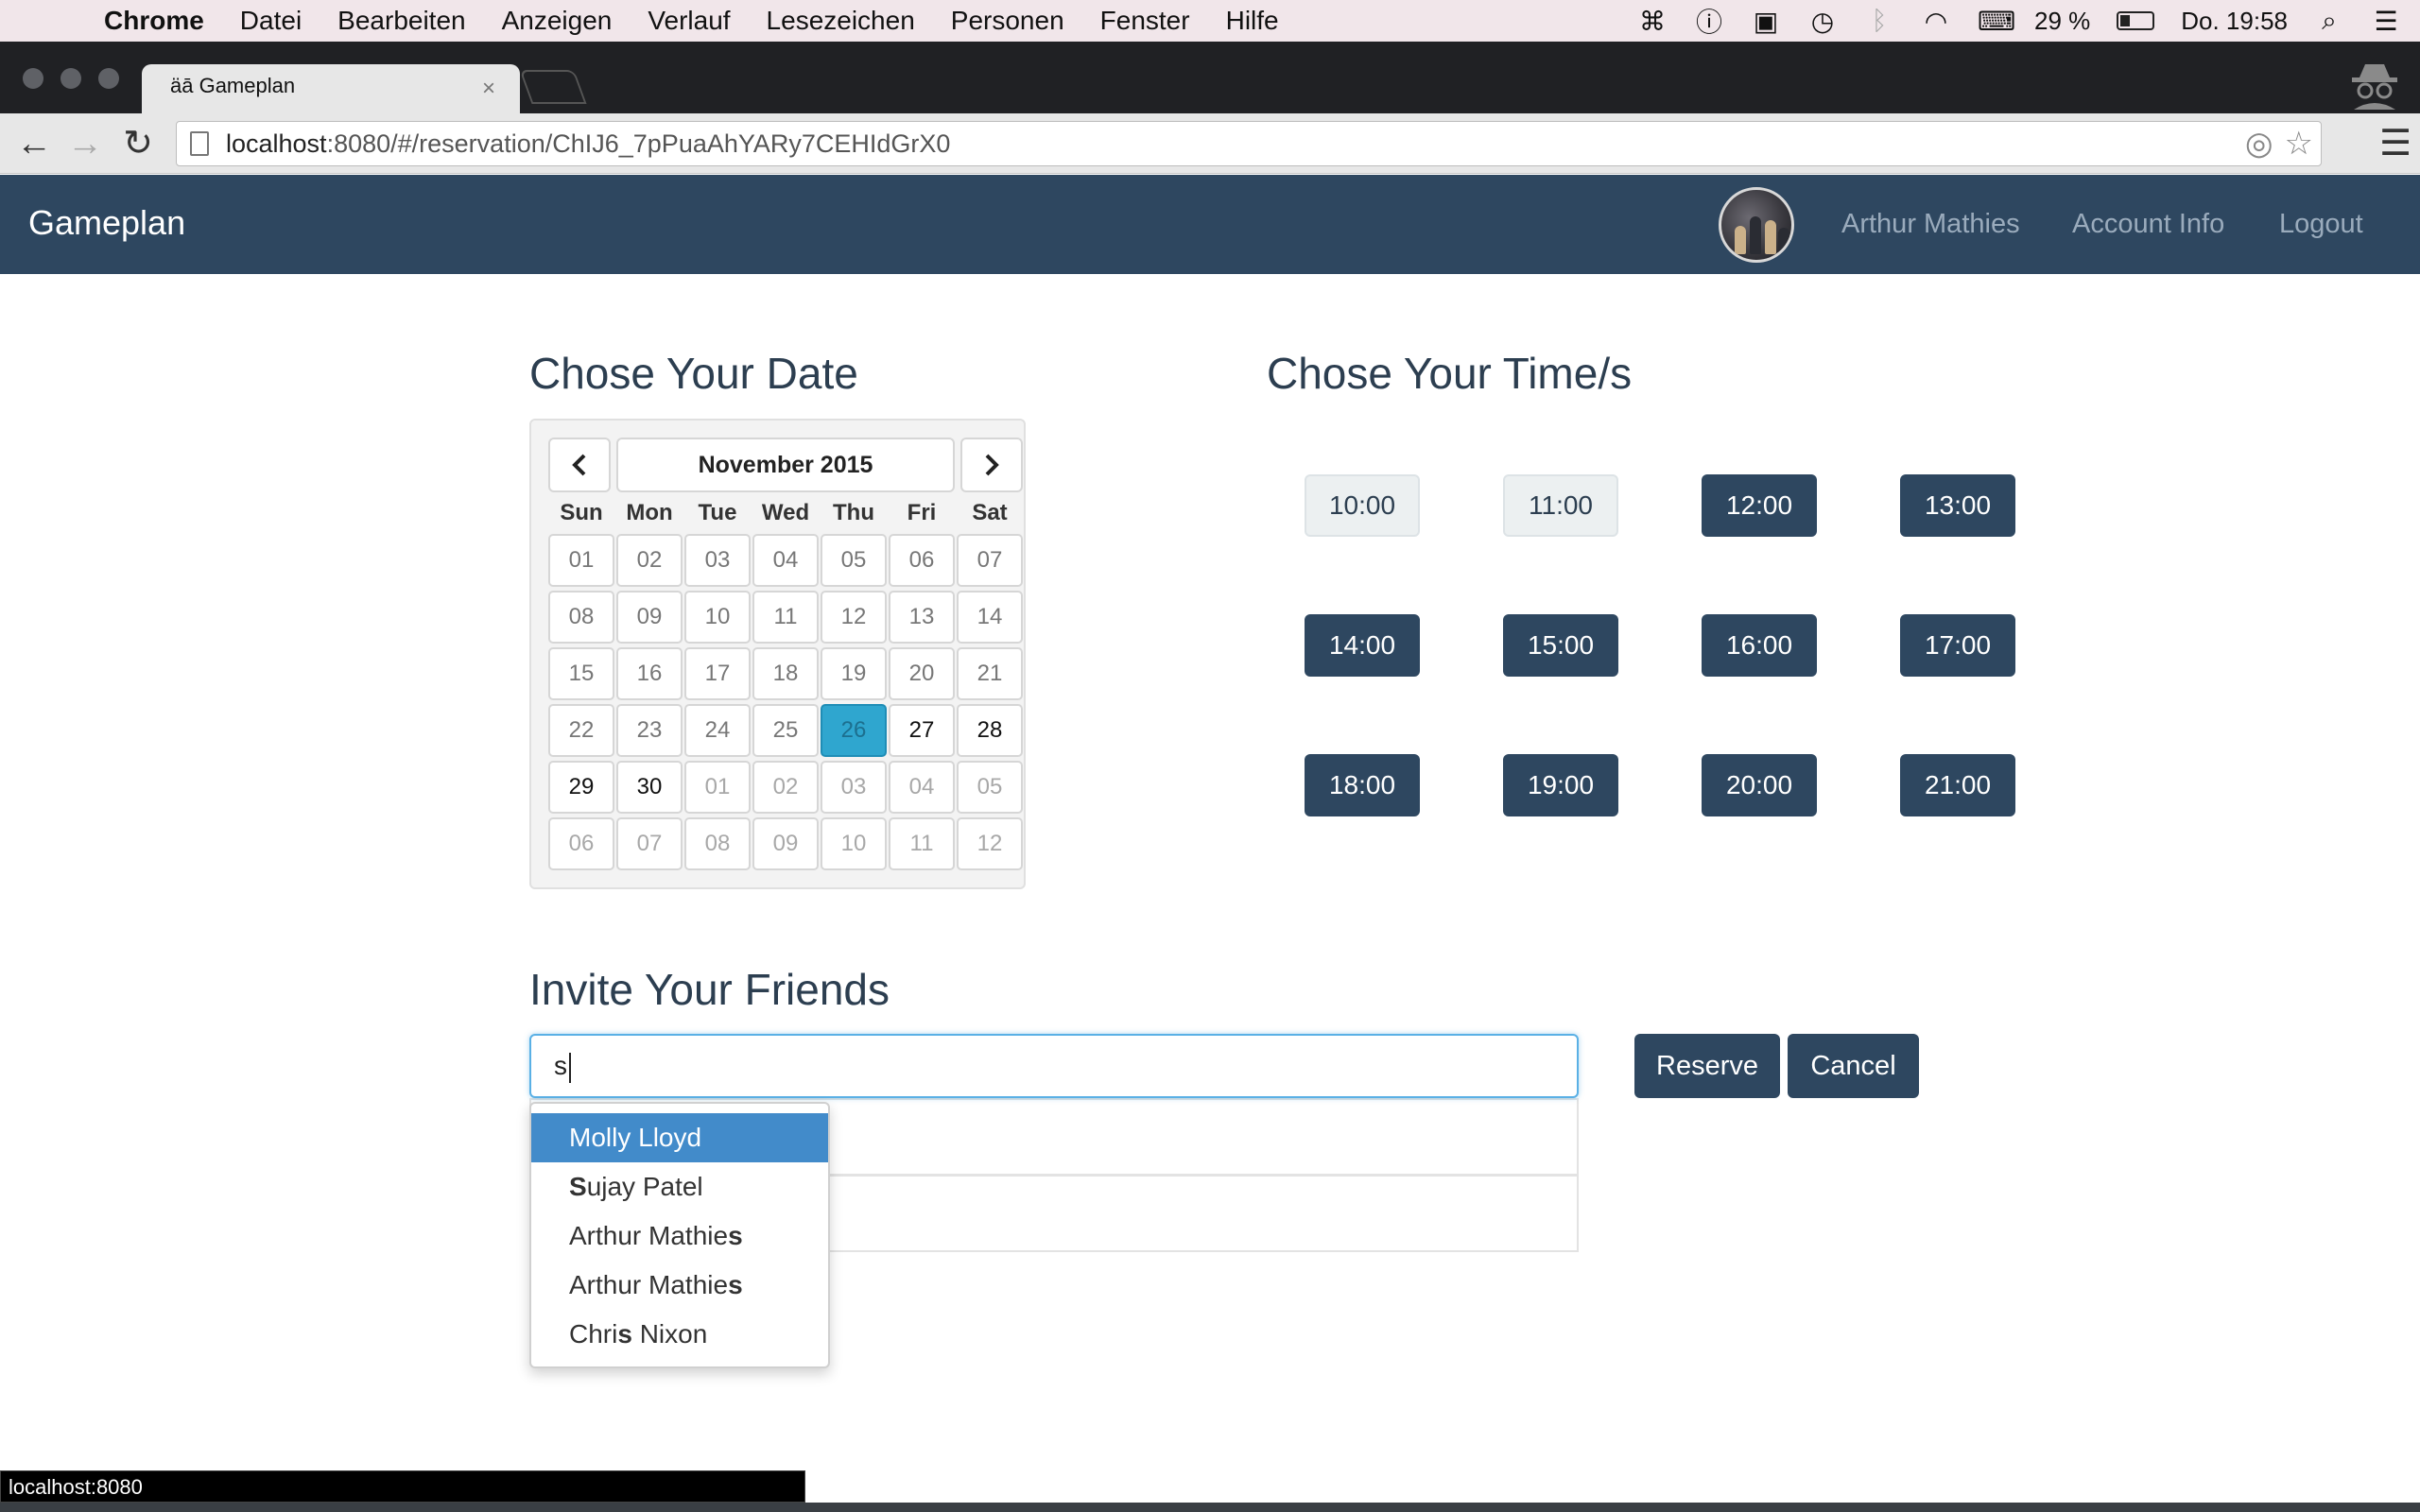  I want to click on next-month-button, so click(991, 465).